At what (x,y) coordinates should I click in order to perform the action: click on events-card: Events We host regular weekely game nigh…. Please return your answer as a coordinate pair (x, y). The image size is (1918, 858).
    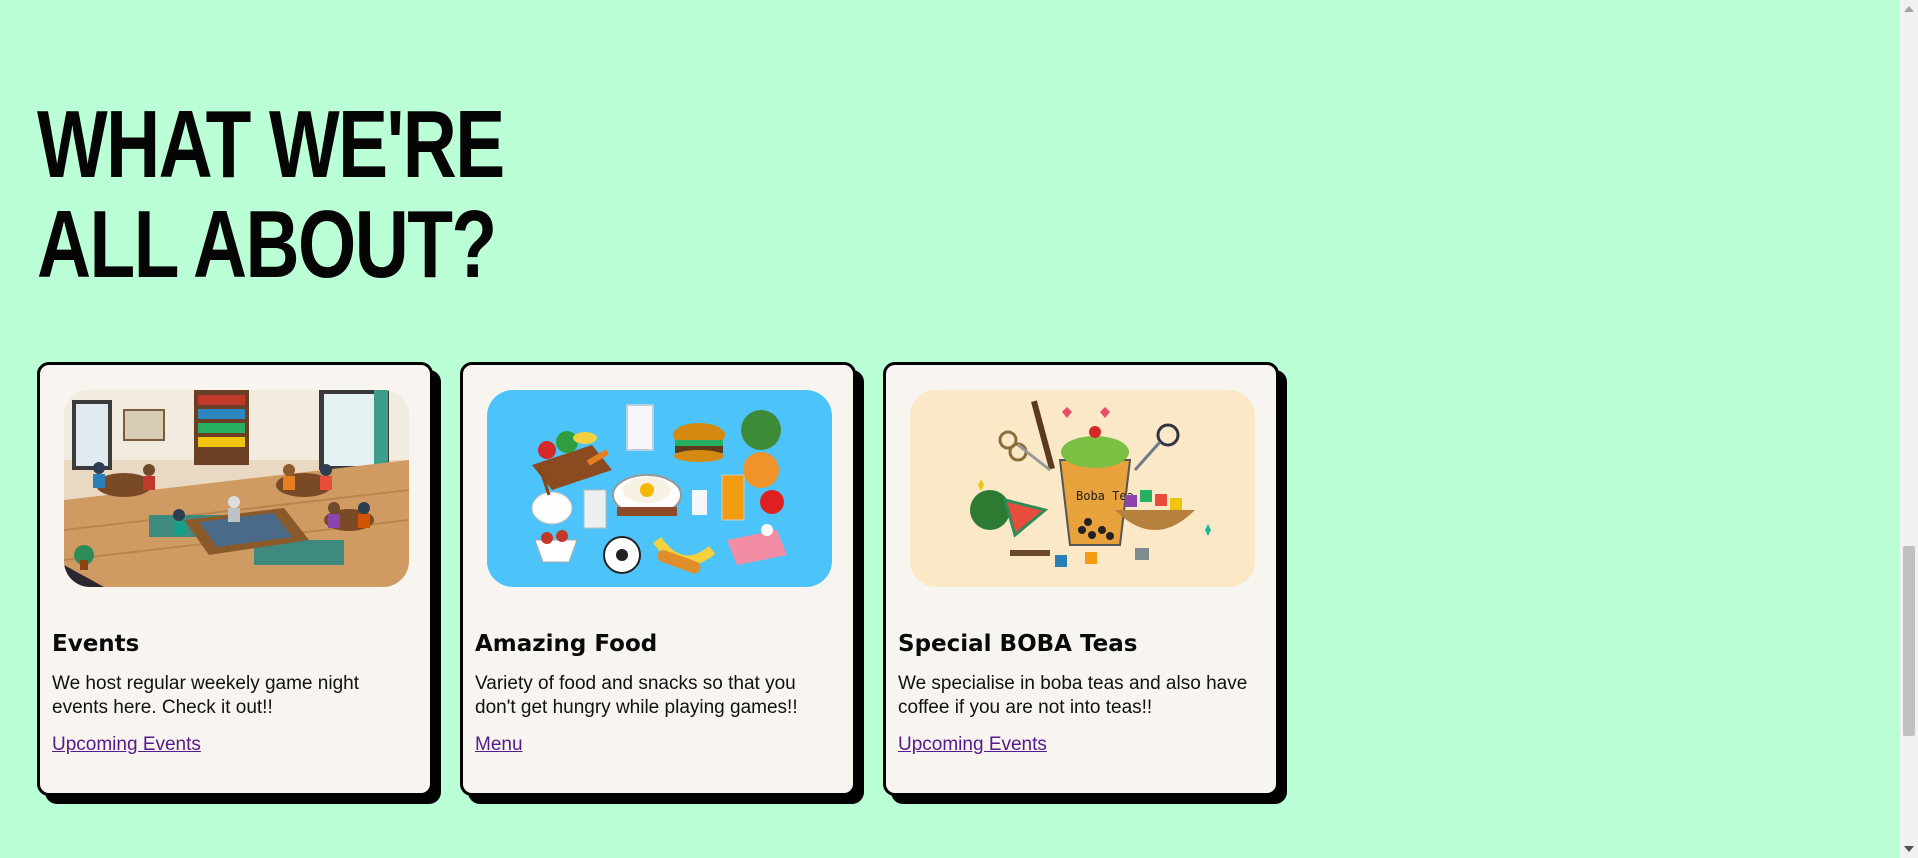
    Looking at the image, I should click on (235, 579).